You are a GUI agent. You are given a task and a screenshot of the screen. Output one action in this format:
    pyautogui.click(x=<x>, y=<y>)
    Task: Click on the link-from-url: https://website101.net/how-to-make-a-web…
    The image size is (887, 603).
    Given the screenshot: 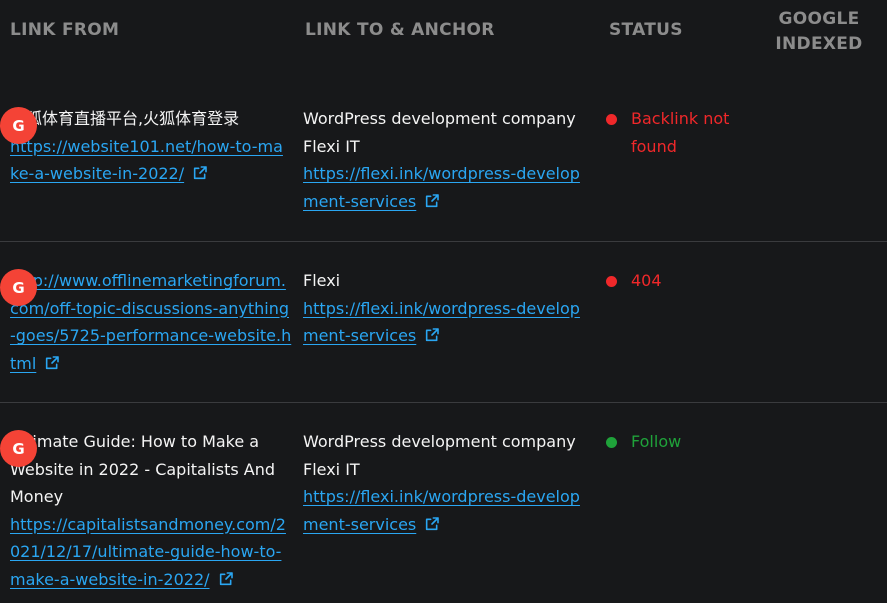 What is the action you would take?
    pyautogui.click(x=146, y=160)
    